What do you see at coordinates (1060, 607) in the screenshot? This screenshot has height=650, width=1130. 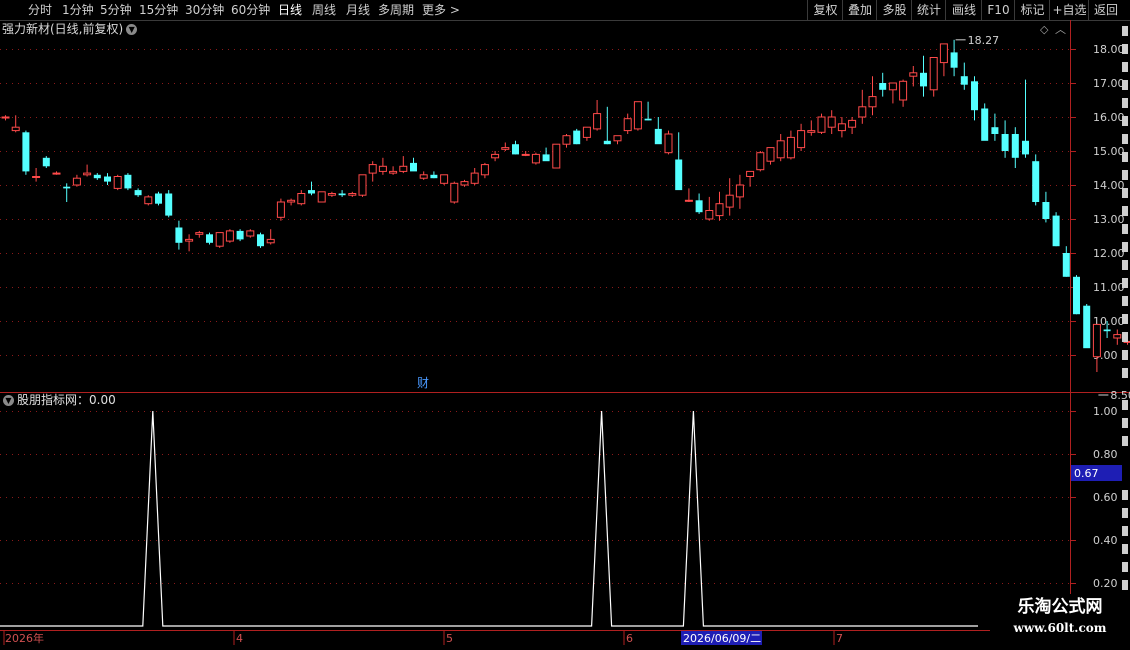 I see `watermark-title: 乐淘公式网` at bounding box center [1060, 607].